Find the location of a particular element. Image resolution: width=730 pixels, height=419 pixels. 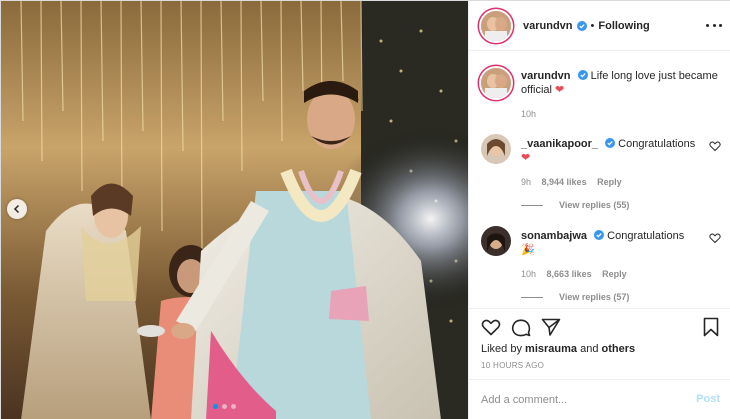

liked-by-user-link: misrauma is located at coordinates (551, 349).